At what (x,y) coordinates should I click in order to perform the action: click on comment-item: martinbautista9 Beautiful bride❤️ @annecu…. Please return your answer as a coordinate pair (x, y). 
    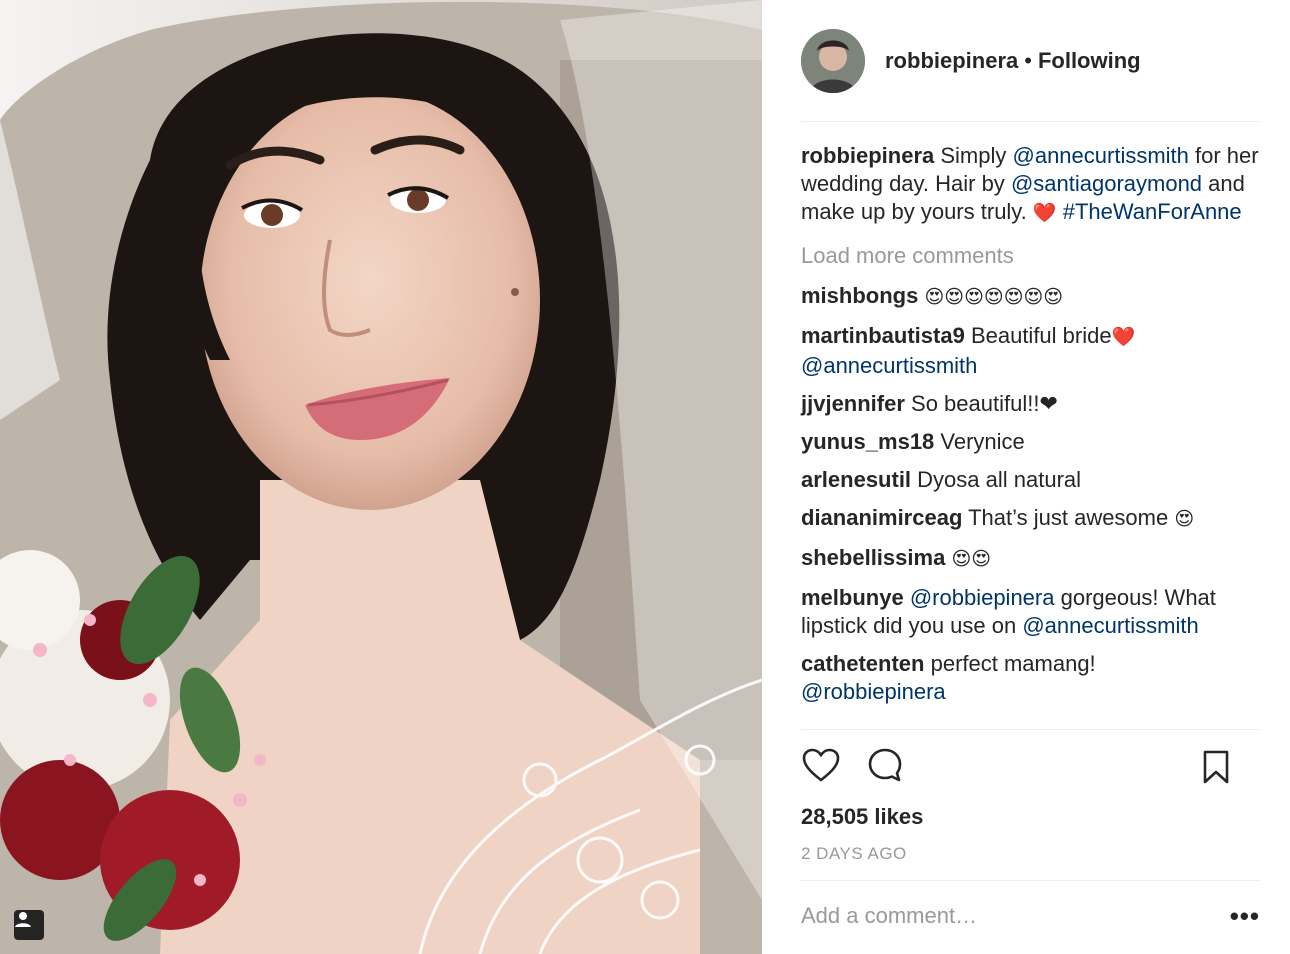
    Looking at the image, I should click on (1030, 351).